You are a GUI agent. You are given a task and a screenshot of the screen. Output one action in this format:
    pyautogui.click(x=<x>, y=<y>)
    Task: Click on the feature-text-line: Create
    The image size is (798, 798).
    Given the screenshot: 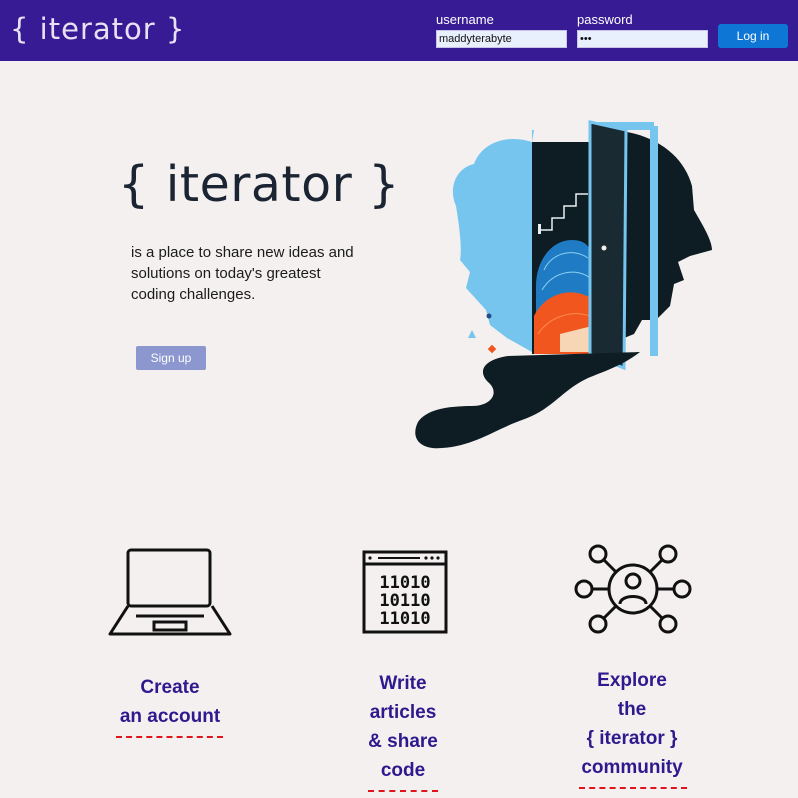 What is the action you would take?
    pyautogui.click(x=170, y=687)
    